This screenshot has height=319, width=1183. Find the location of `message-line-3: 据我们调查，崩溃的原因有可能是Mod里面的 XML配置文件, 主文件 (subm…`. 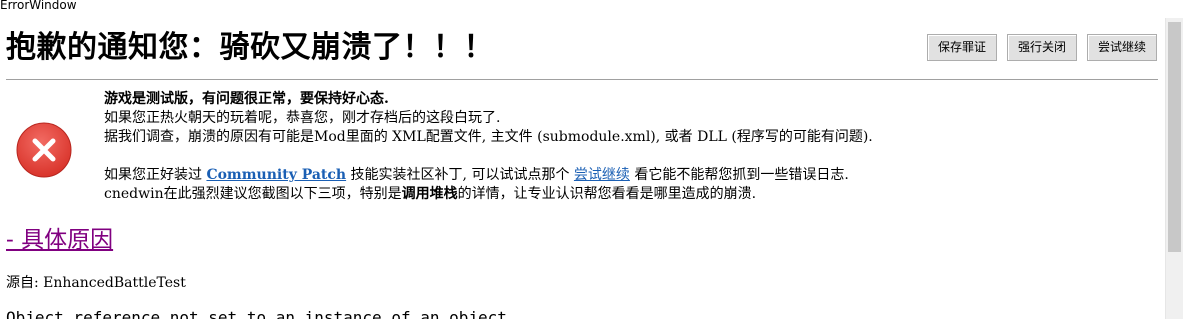

message-line-3: 据我们调查，崩溃的原因有可能是Mod里面的 XML配置文件, 主文件 (subm… is located at coordinates (488, 137).